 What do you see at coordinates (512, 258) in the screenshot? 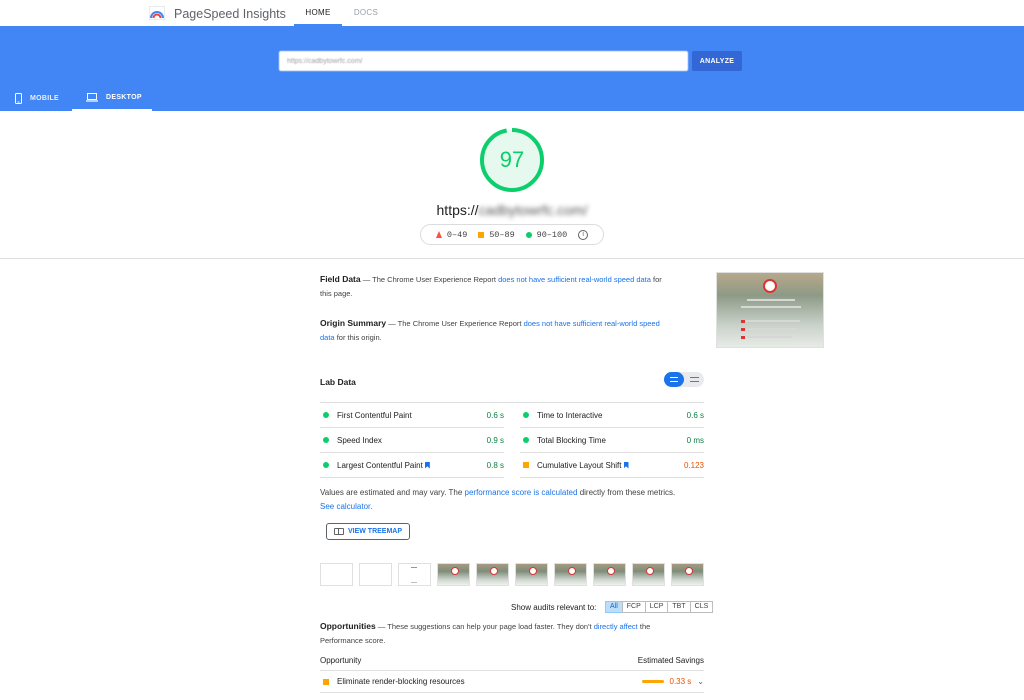
I see `section-divider` at bounding box center [512, 258].